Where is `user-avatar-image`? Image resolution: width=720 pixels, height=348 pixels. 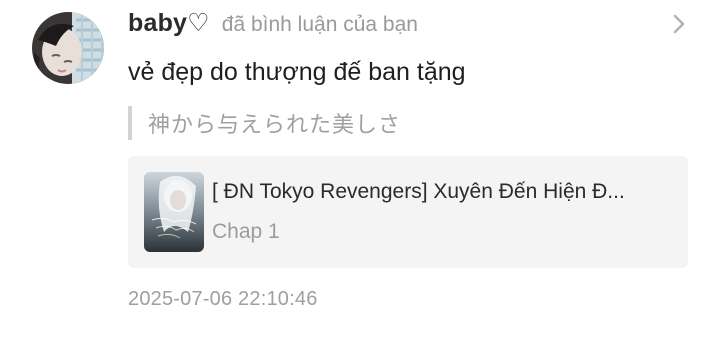 user-avatar-image is located at coordinates (68, 48).